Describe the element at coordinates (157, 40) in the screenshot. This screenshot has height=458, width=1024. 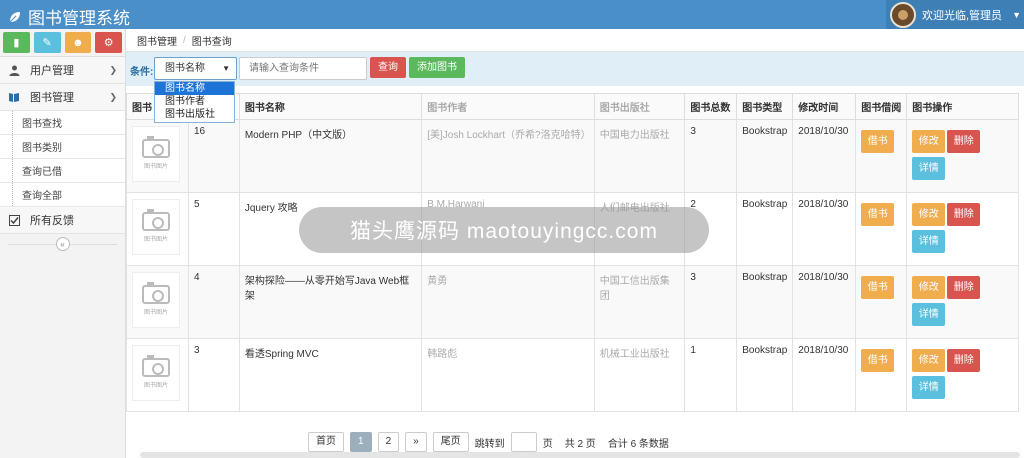
I see `breadcrumb-item: 图书管理` at that location.